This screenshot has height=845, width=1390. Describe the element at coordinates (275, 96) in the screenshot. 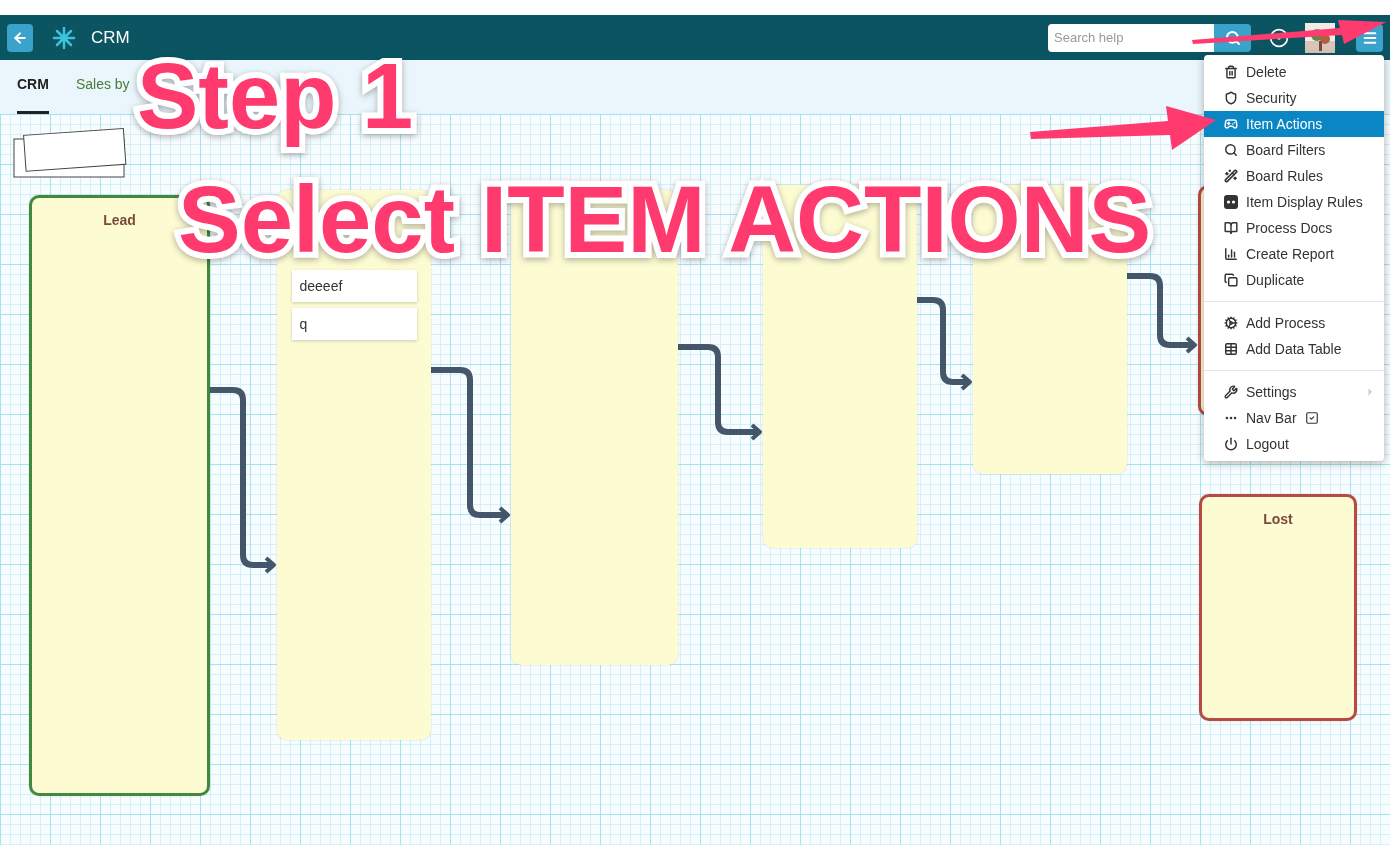

I see `annotation-text: Step 1` at that location.